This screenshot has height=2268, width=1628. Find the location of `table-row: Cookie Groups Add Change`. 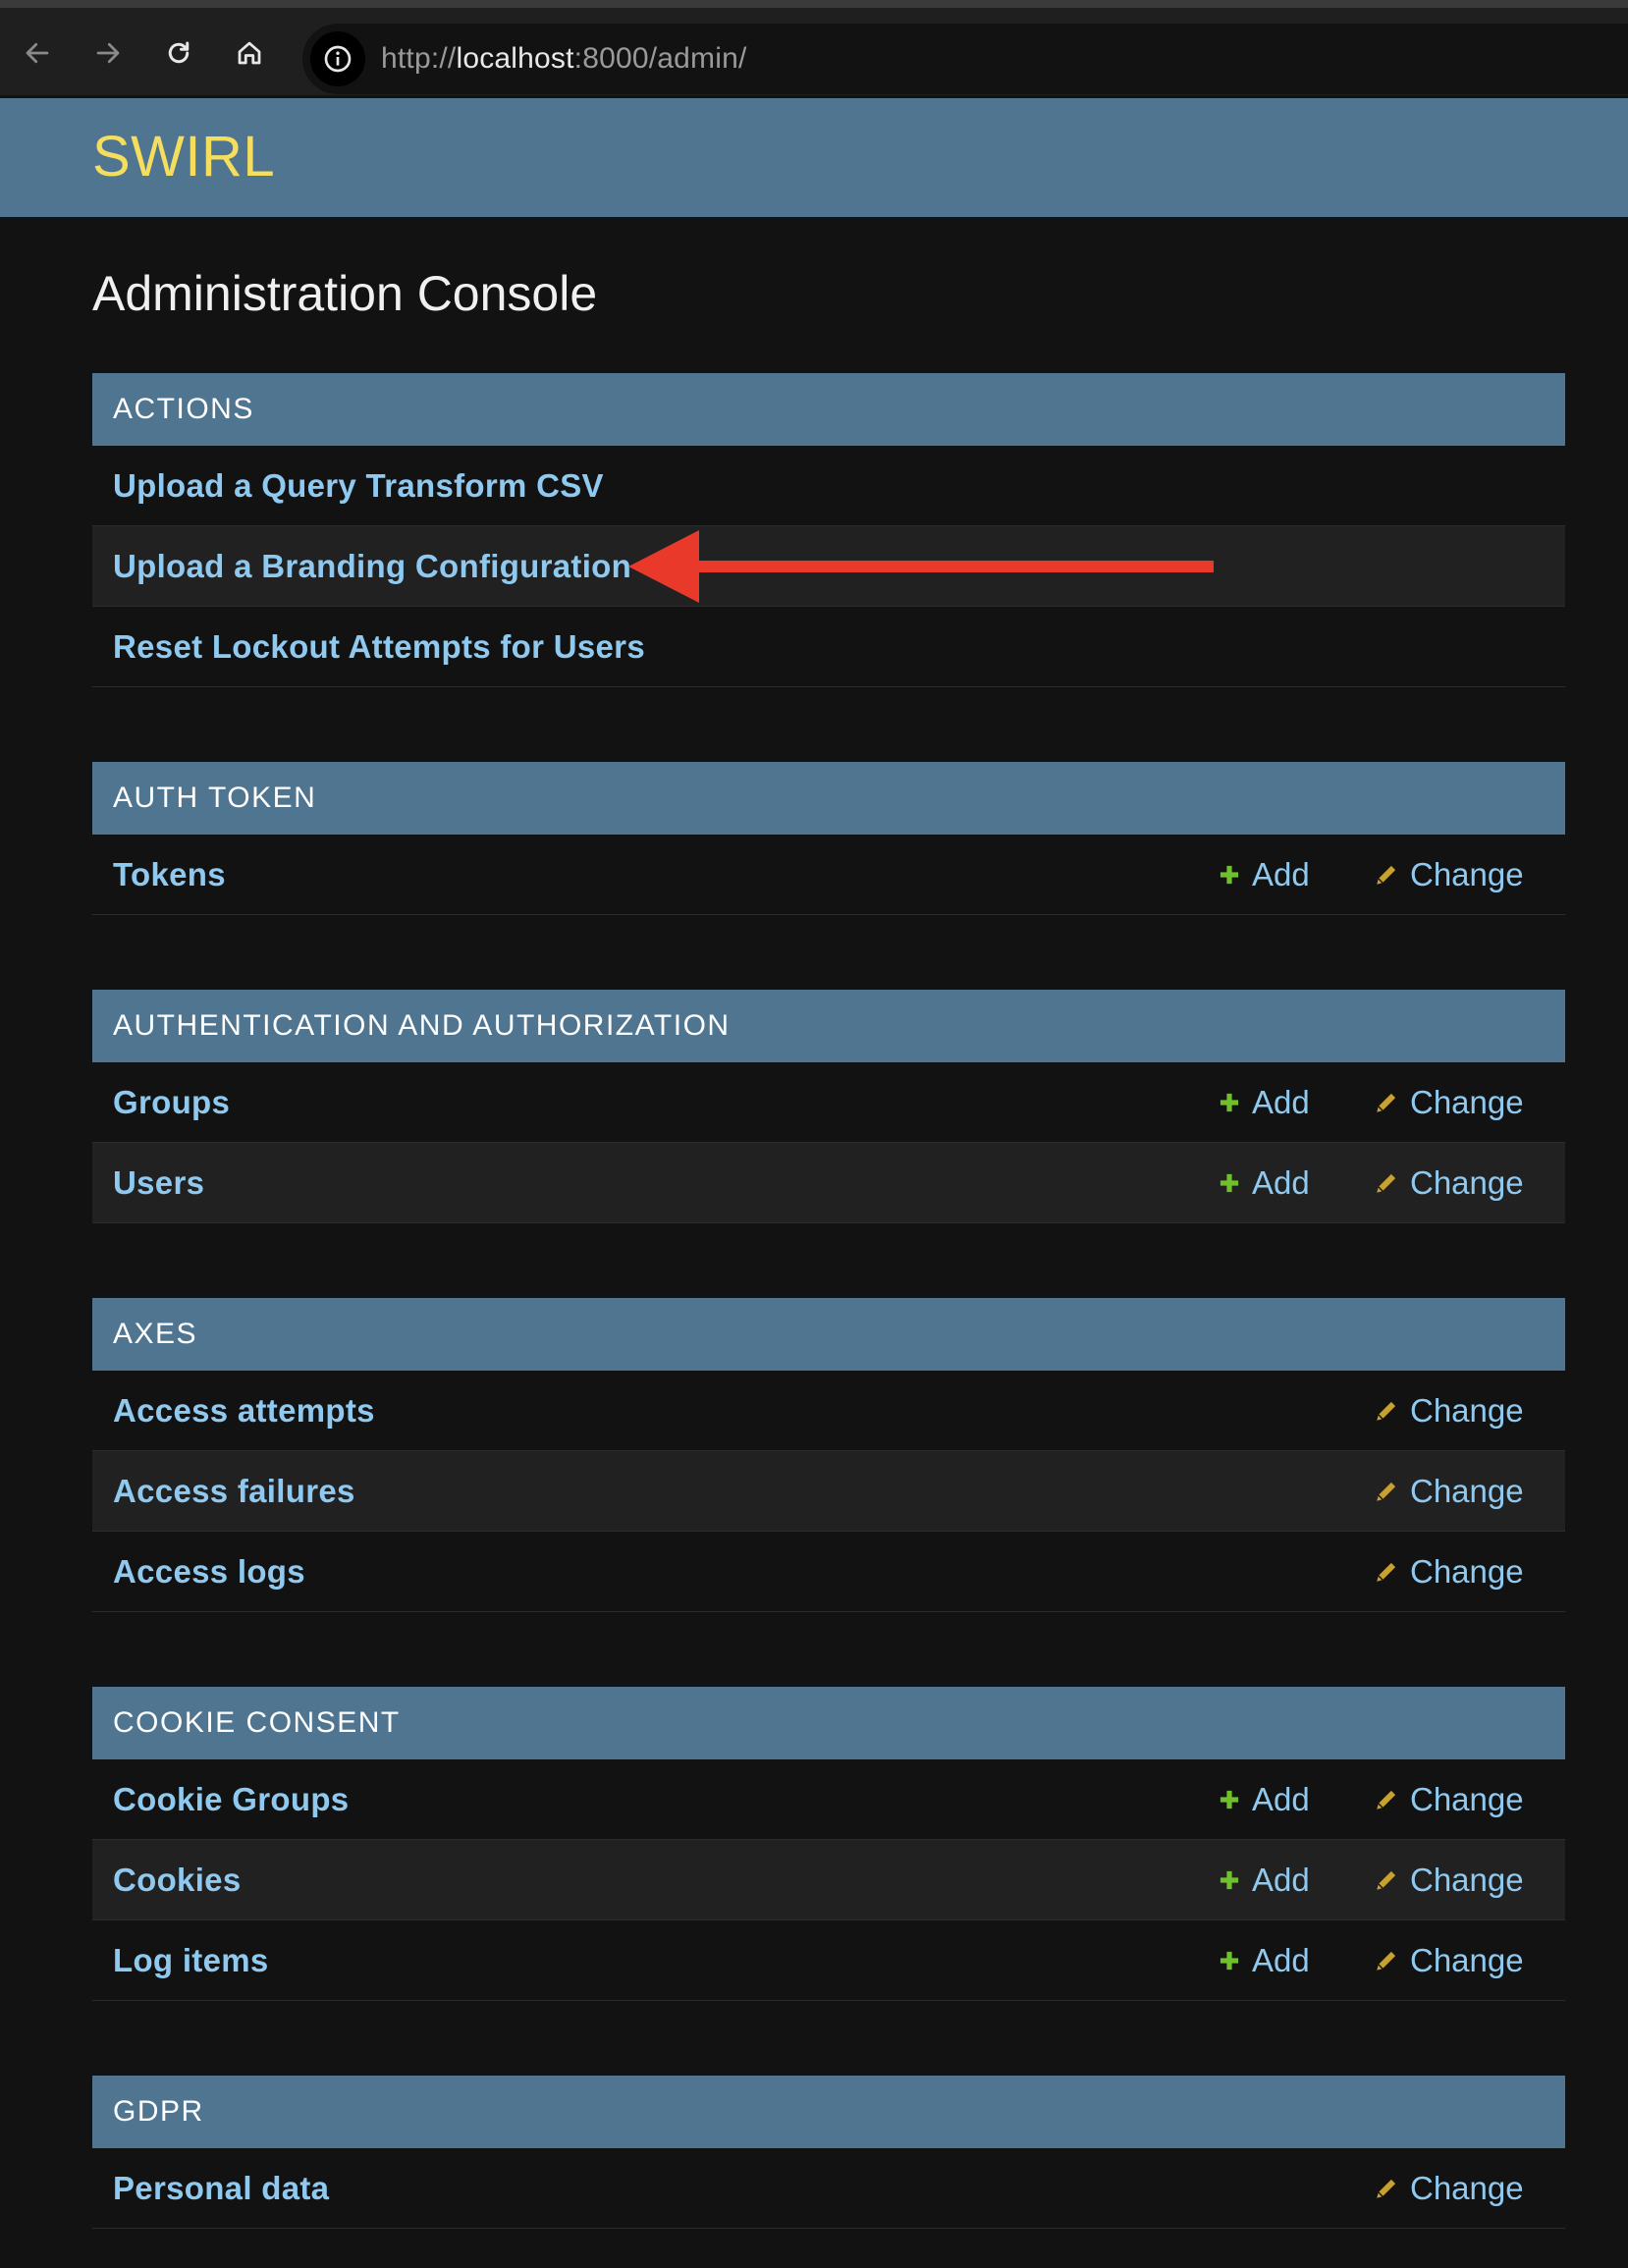

table-row: Cookie Groups Add Change is located at coordinates (828, 1799).